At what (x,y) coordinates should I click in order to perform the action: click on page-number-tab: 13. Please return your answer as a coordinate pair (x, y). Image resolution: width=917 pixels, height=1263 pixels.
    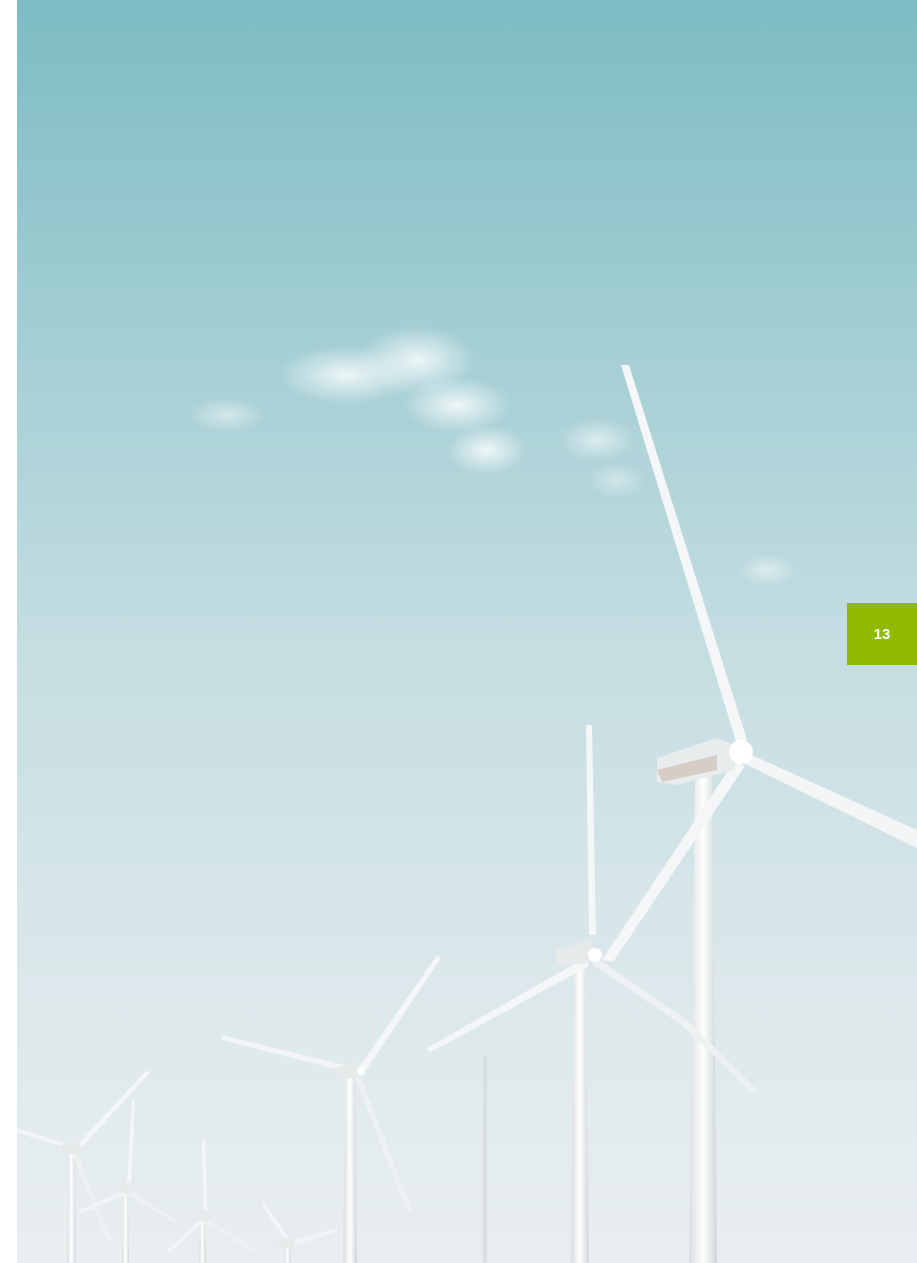
    Looking at the image, I should click on (882, 634).